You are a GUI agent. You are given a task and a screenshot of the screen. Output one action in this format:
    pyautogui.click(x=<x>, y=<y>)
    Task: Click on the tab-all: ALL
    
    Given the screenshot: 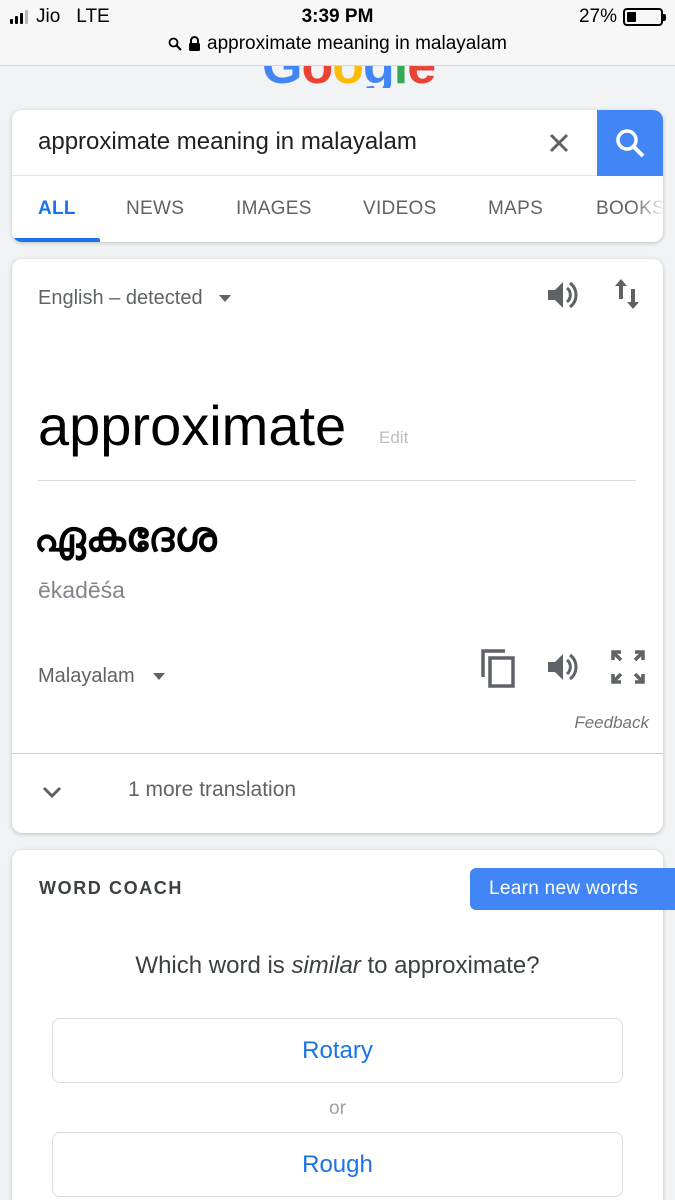 What is the action you would take?
    pyautogui.click(x=57, y=209)
    